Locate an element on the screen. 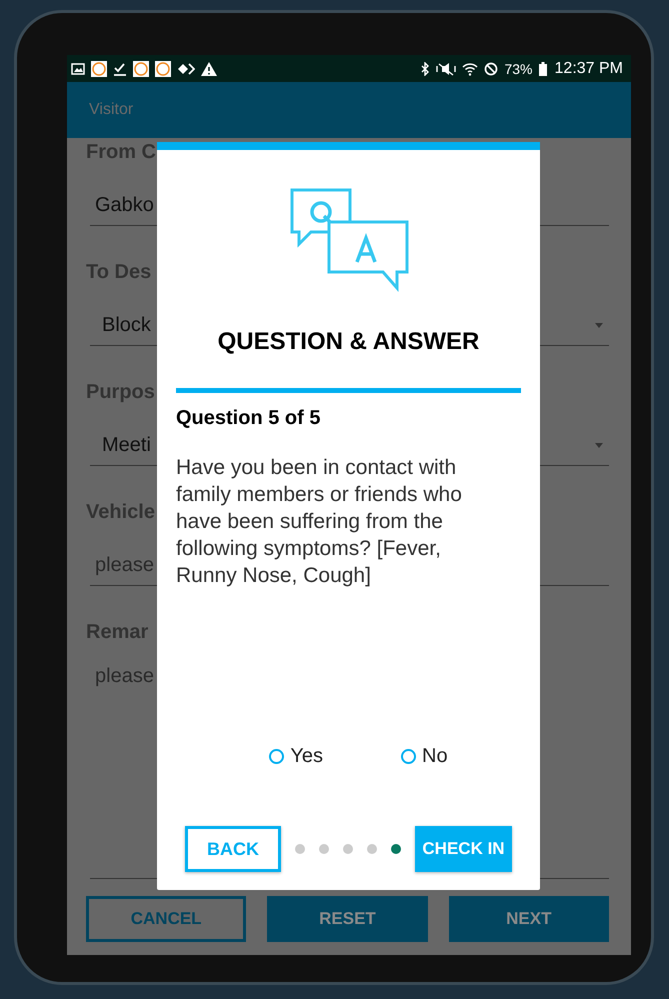  wifi-icon is located at coordinates (470, 69).